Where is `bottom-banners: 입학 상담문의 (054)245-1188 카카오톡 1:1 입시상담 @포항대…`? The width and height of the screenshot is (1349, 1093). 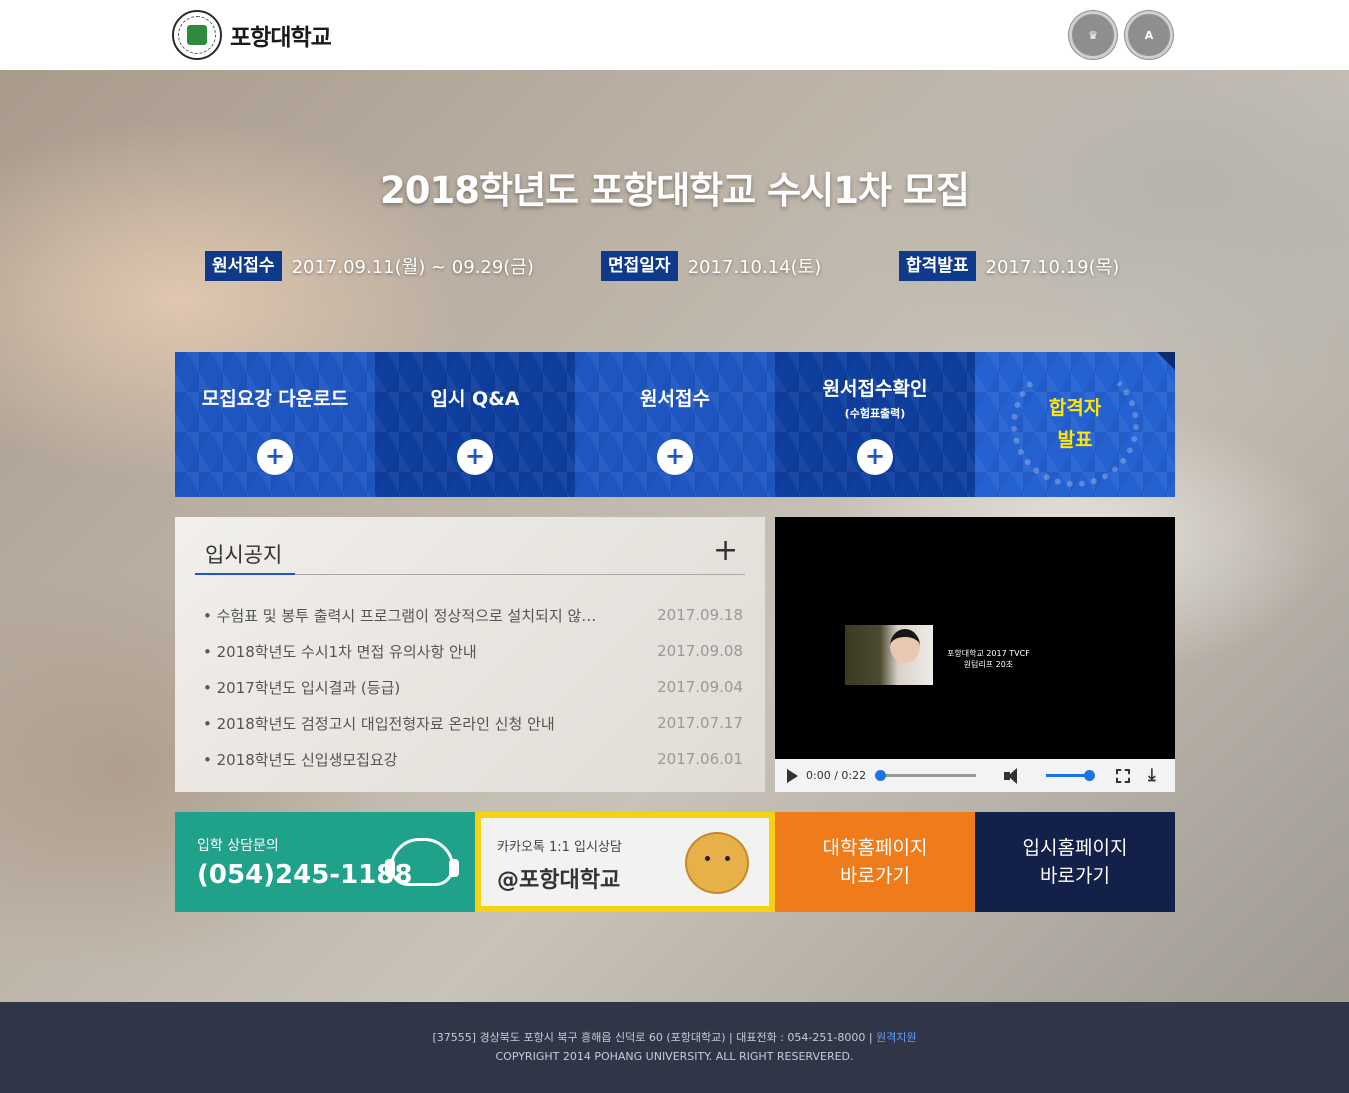
bottom-banners: 입학 상담문의 (054)245-1188 카카오톡 1:1 입시상담 @포항대… is located at coordinates (675, 862).